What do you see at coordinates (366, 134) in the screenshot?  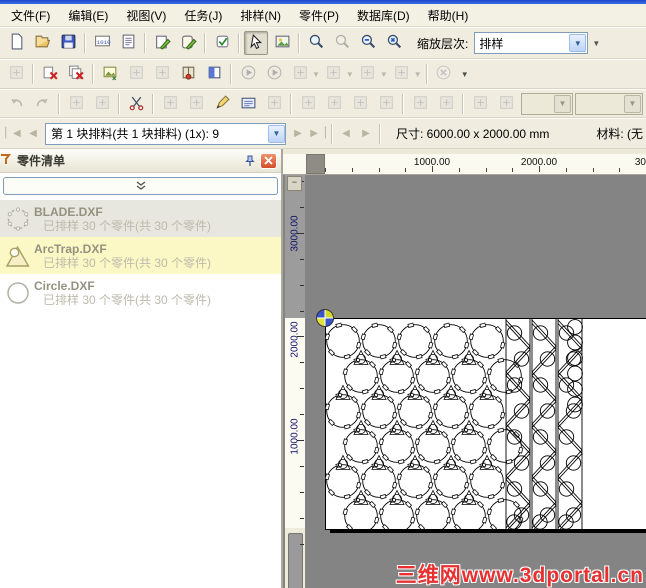 I see `next-result-button: ▶` at bounding box center [366, 134].